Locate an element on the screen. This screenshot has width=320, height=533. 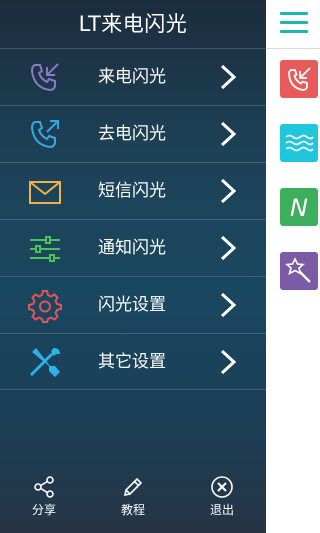
share-button: 分享 is located at coordinates (44, 500).